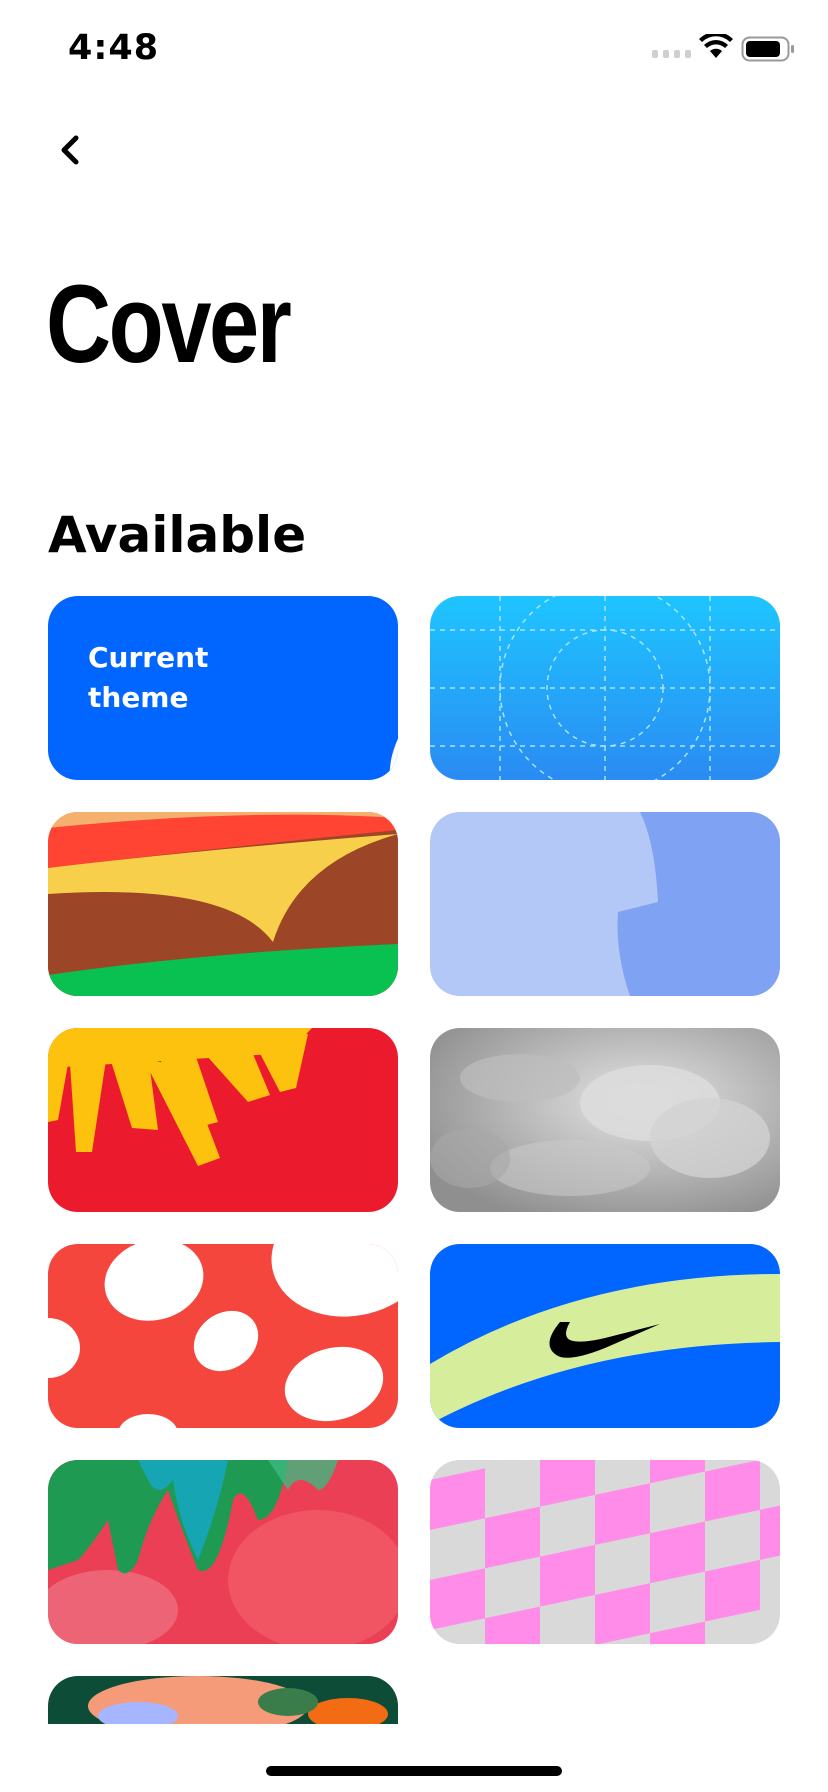 The height and width of the screenshot is (1792, 828). I want to click on checkerboard-pattern, so click(605, 1552).